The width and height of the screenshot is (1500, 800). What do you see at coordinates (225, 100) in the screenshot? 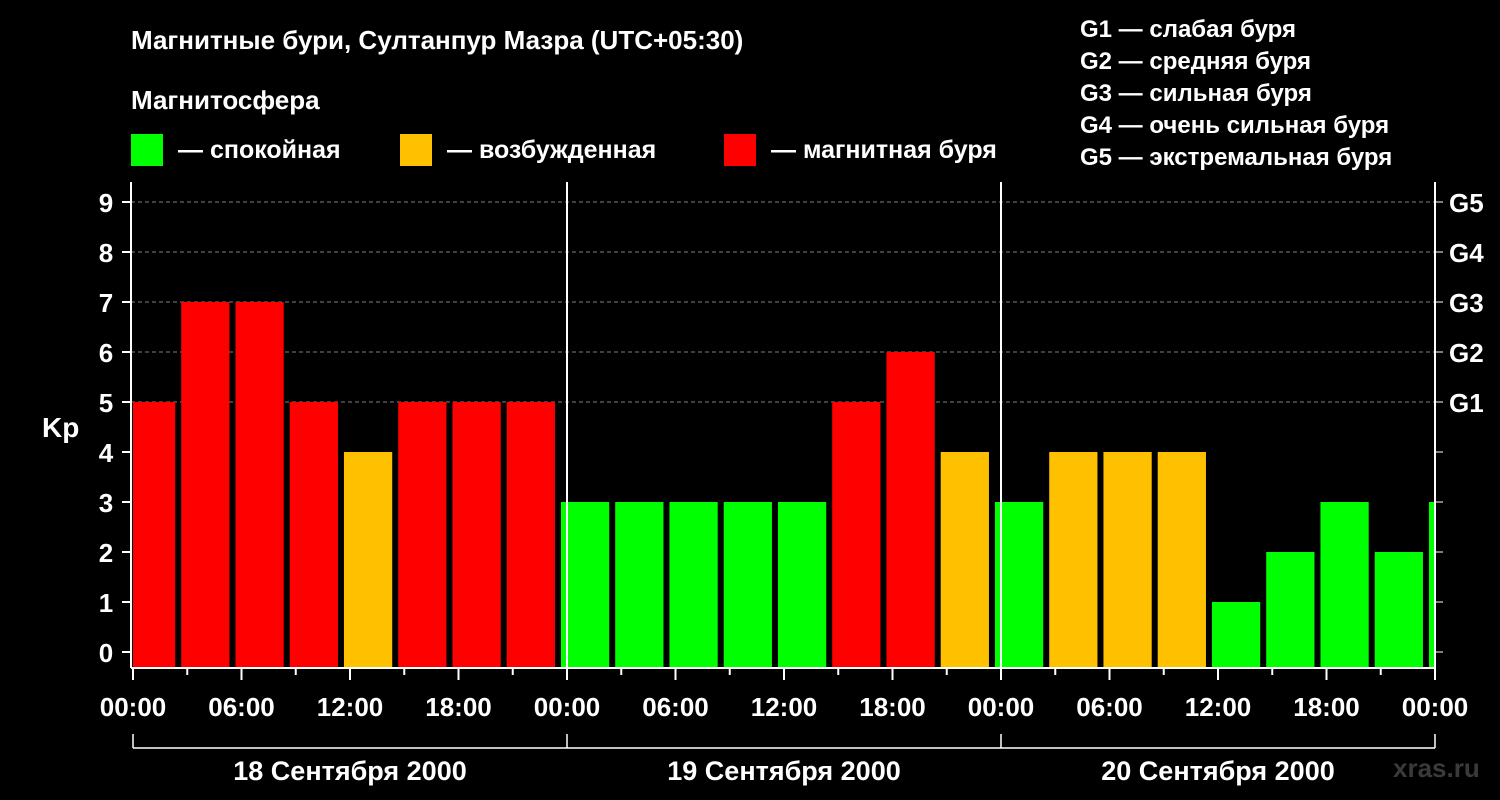
I see `legend-heading: Магнитосфера` at bounding box center [225, 100].